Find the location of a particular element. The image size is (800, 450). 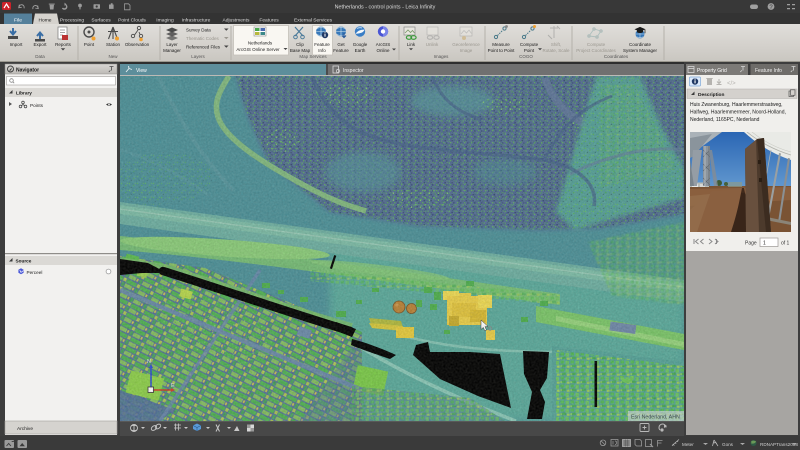

svg-text: Survey Data is located at coordinates (198, 30).